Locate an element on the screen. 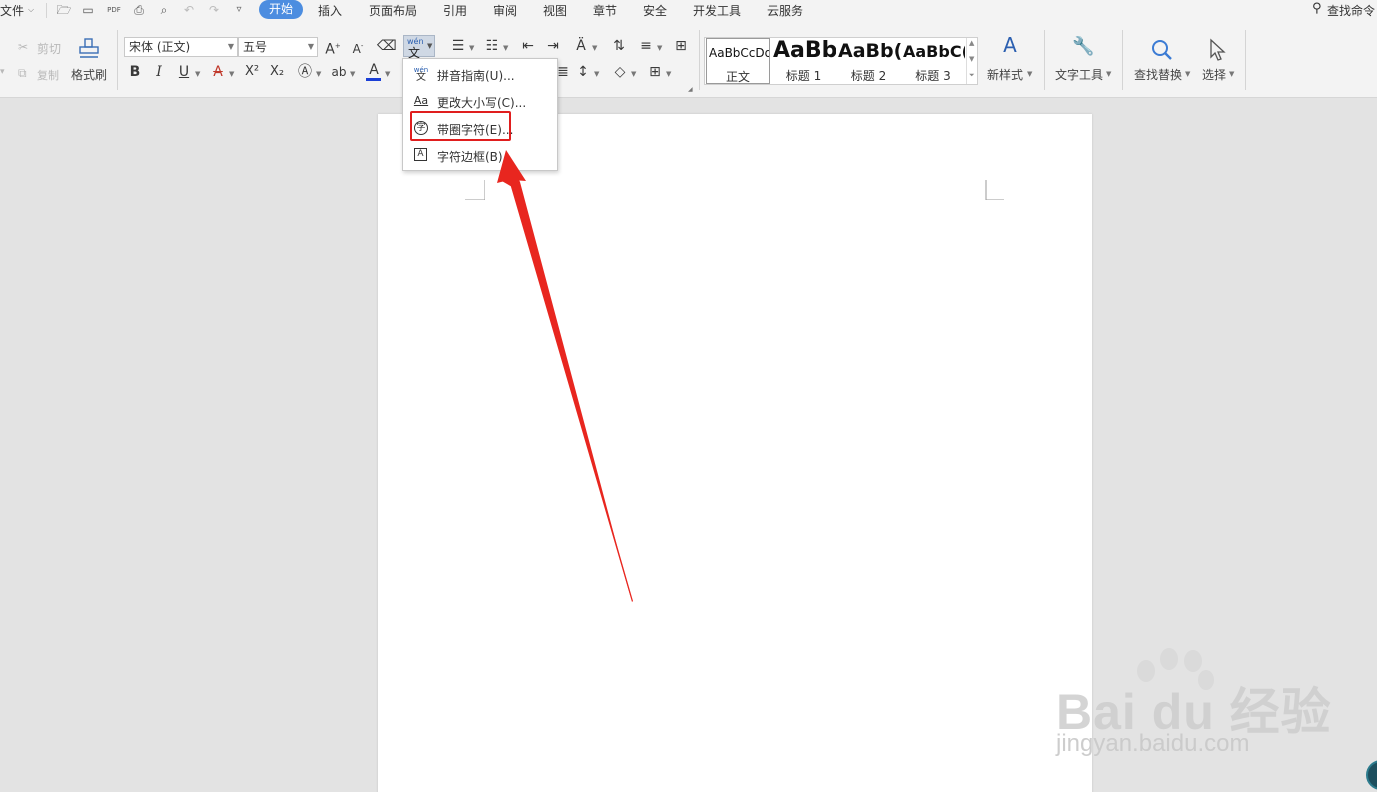 The height and width of the screenshot is (792, 1377). underline-icon: U is located at coordinates (184, 72).